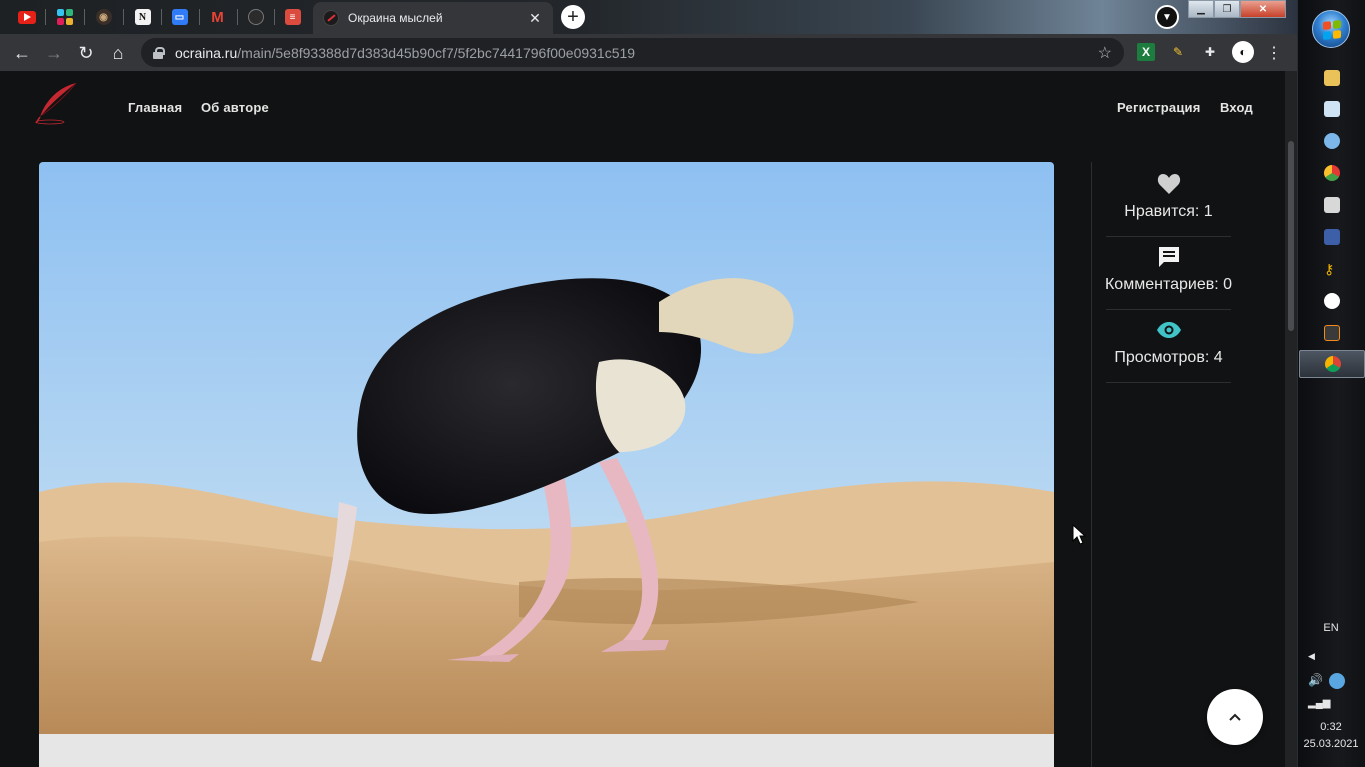 The image size is (1365, 767). What do you see at coordinates (648, 17) in the screenshot?
I see `browser-tab-strip: ◉ N ▭ M ≡ Окраина мыслей ✕ + ▼ ▁ ❐ ✕` at bounding box center [648, 17].